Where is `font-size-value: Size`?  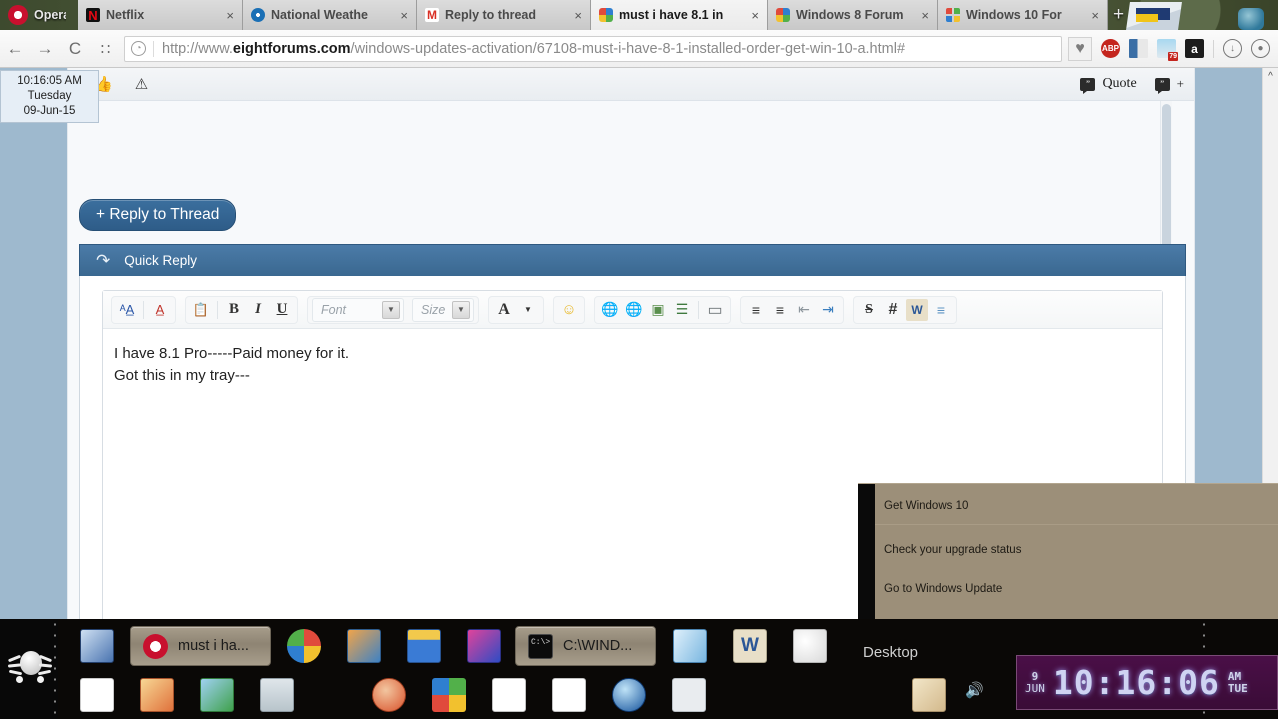
font-size-value: Size is located at coordinates (433, 309).